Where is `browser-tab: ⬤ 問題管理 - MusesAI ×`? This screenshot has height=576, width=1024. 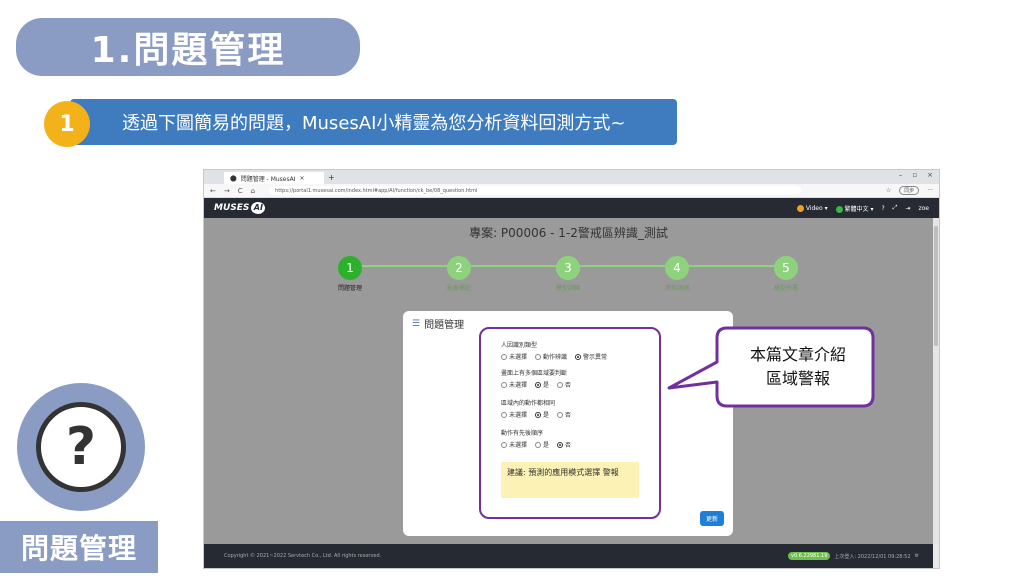 browser-tab: ⬤ 問題管理 - MusesAI × is located at coordinates (274, 178).